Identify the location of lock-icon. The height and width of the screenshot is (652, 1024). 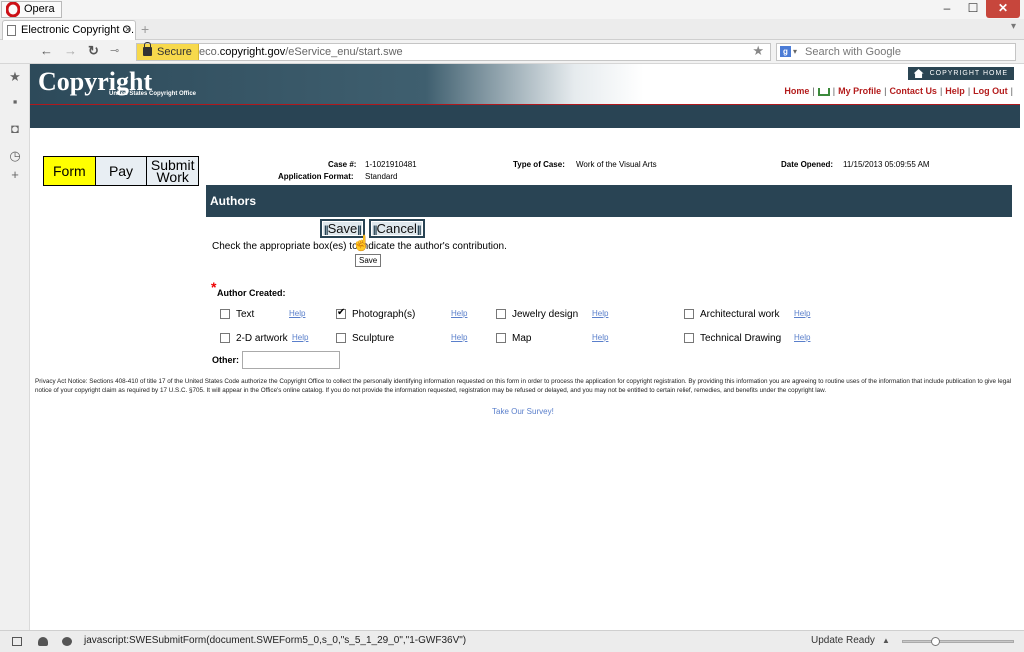
(147, 49).